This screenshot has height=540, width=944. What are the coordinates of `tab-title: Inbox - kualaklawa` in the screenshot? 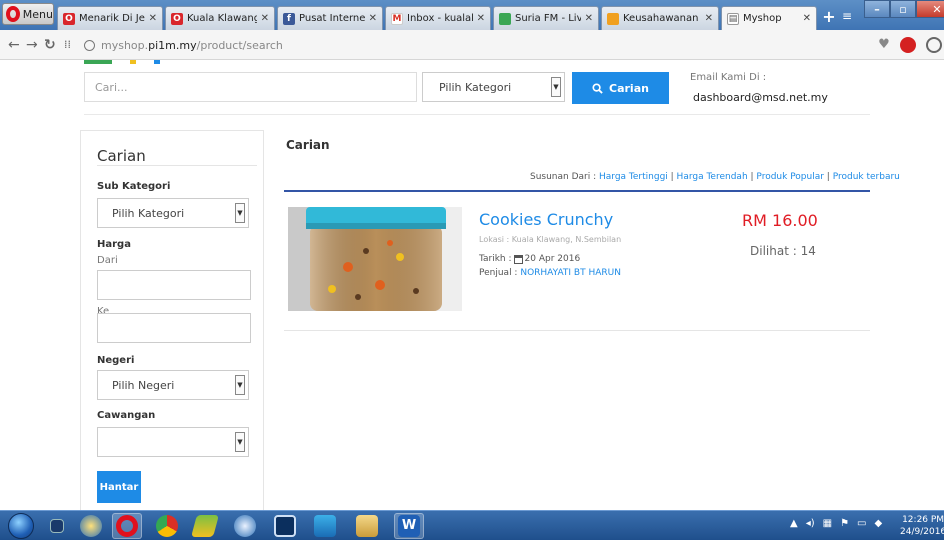 It's located at (440, 18).